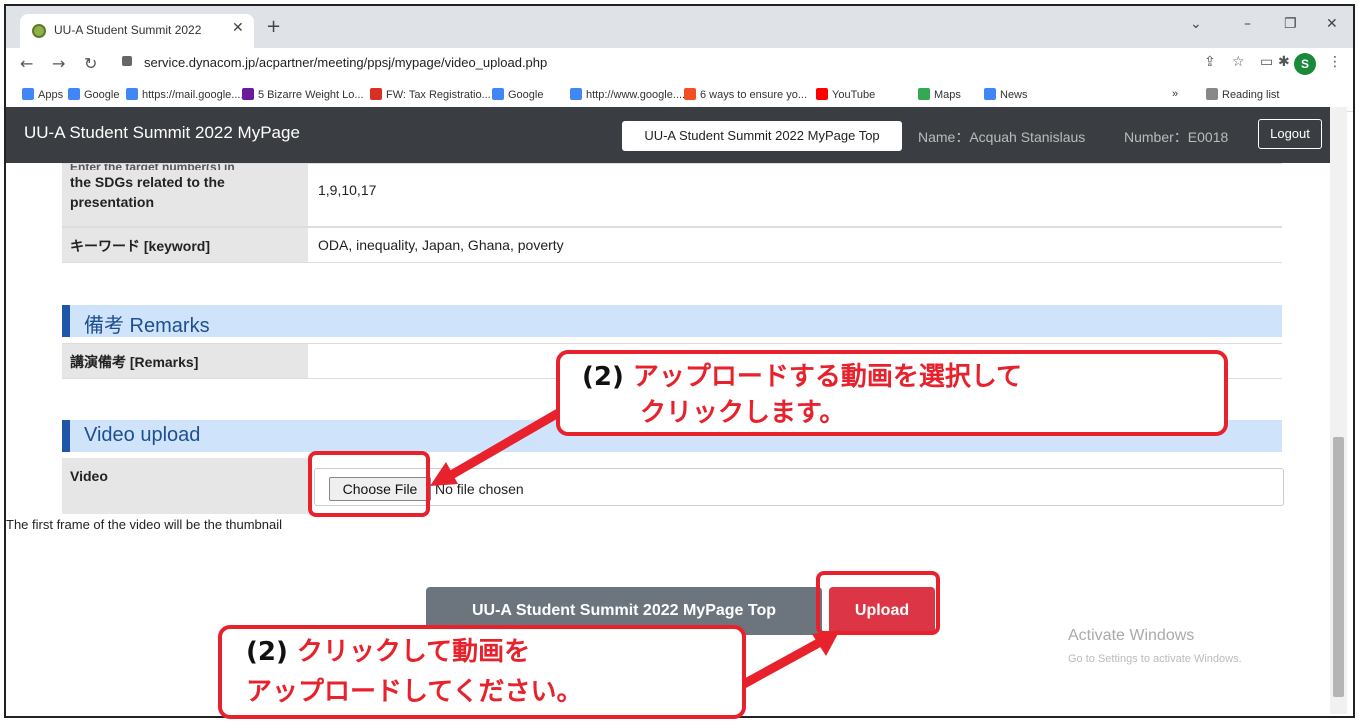 This screenshot has width=1359, height=722. I want to click on close-window-icon: ✕, so click(1332, 24).